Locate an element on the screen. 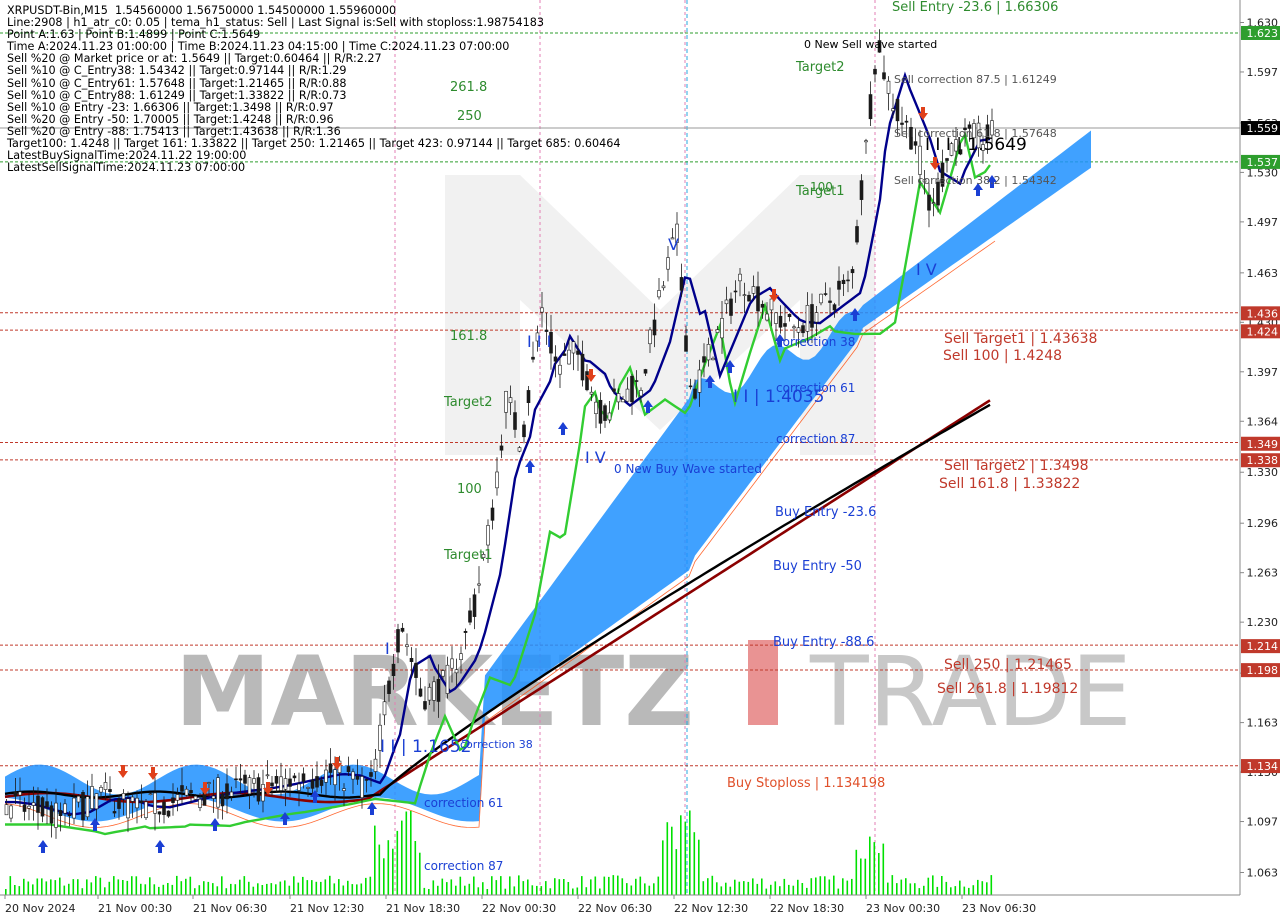 This screenshot has height=920, width=1280. chart-annotation: I V is located at coordinates (595, 457).